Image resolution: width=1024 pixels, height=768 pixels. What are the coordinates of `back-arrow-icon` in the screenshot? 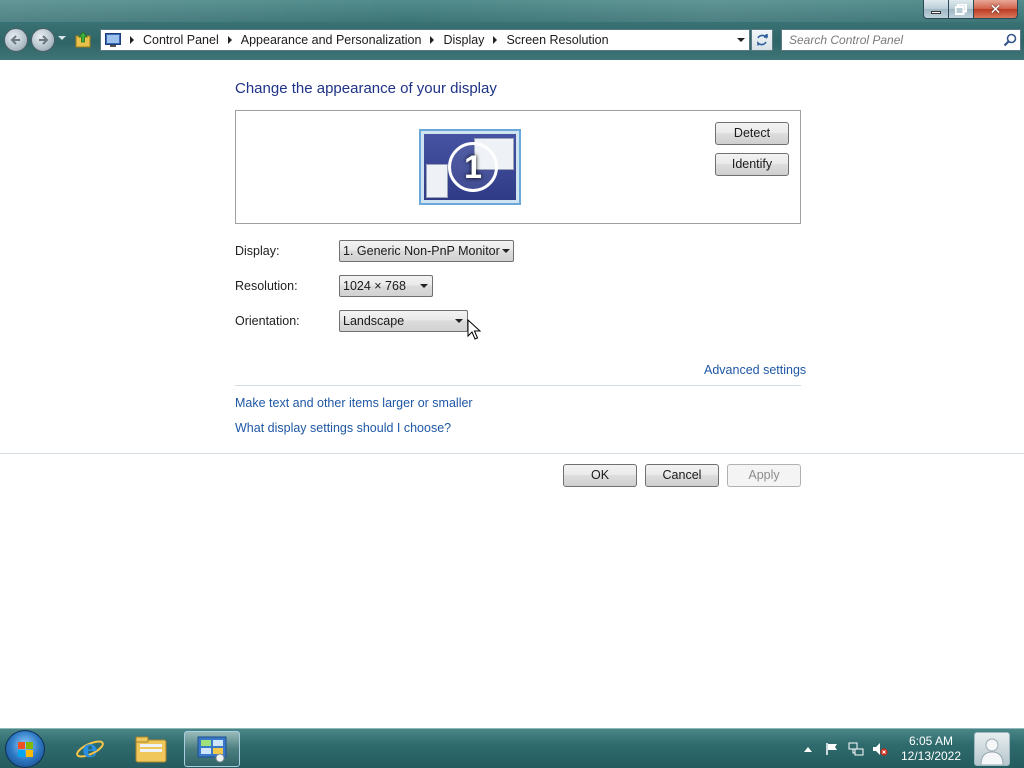 It's located at (15, 40).